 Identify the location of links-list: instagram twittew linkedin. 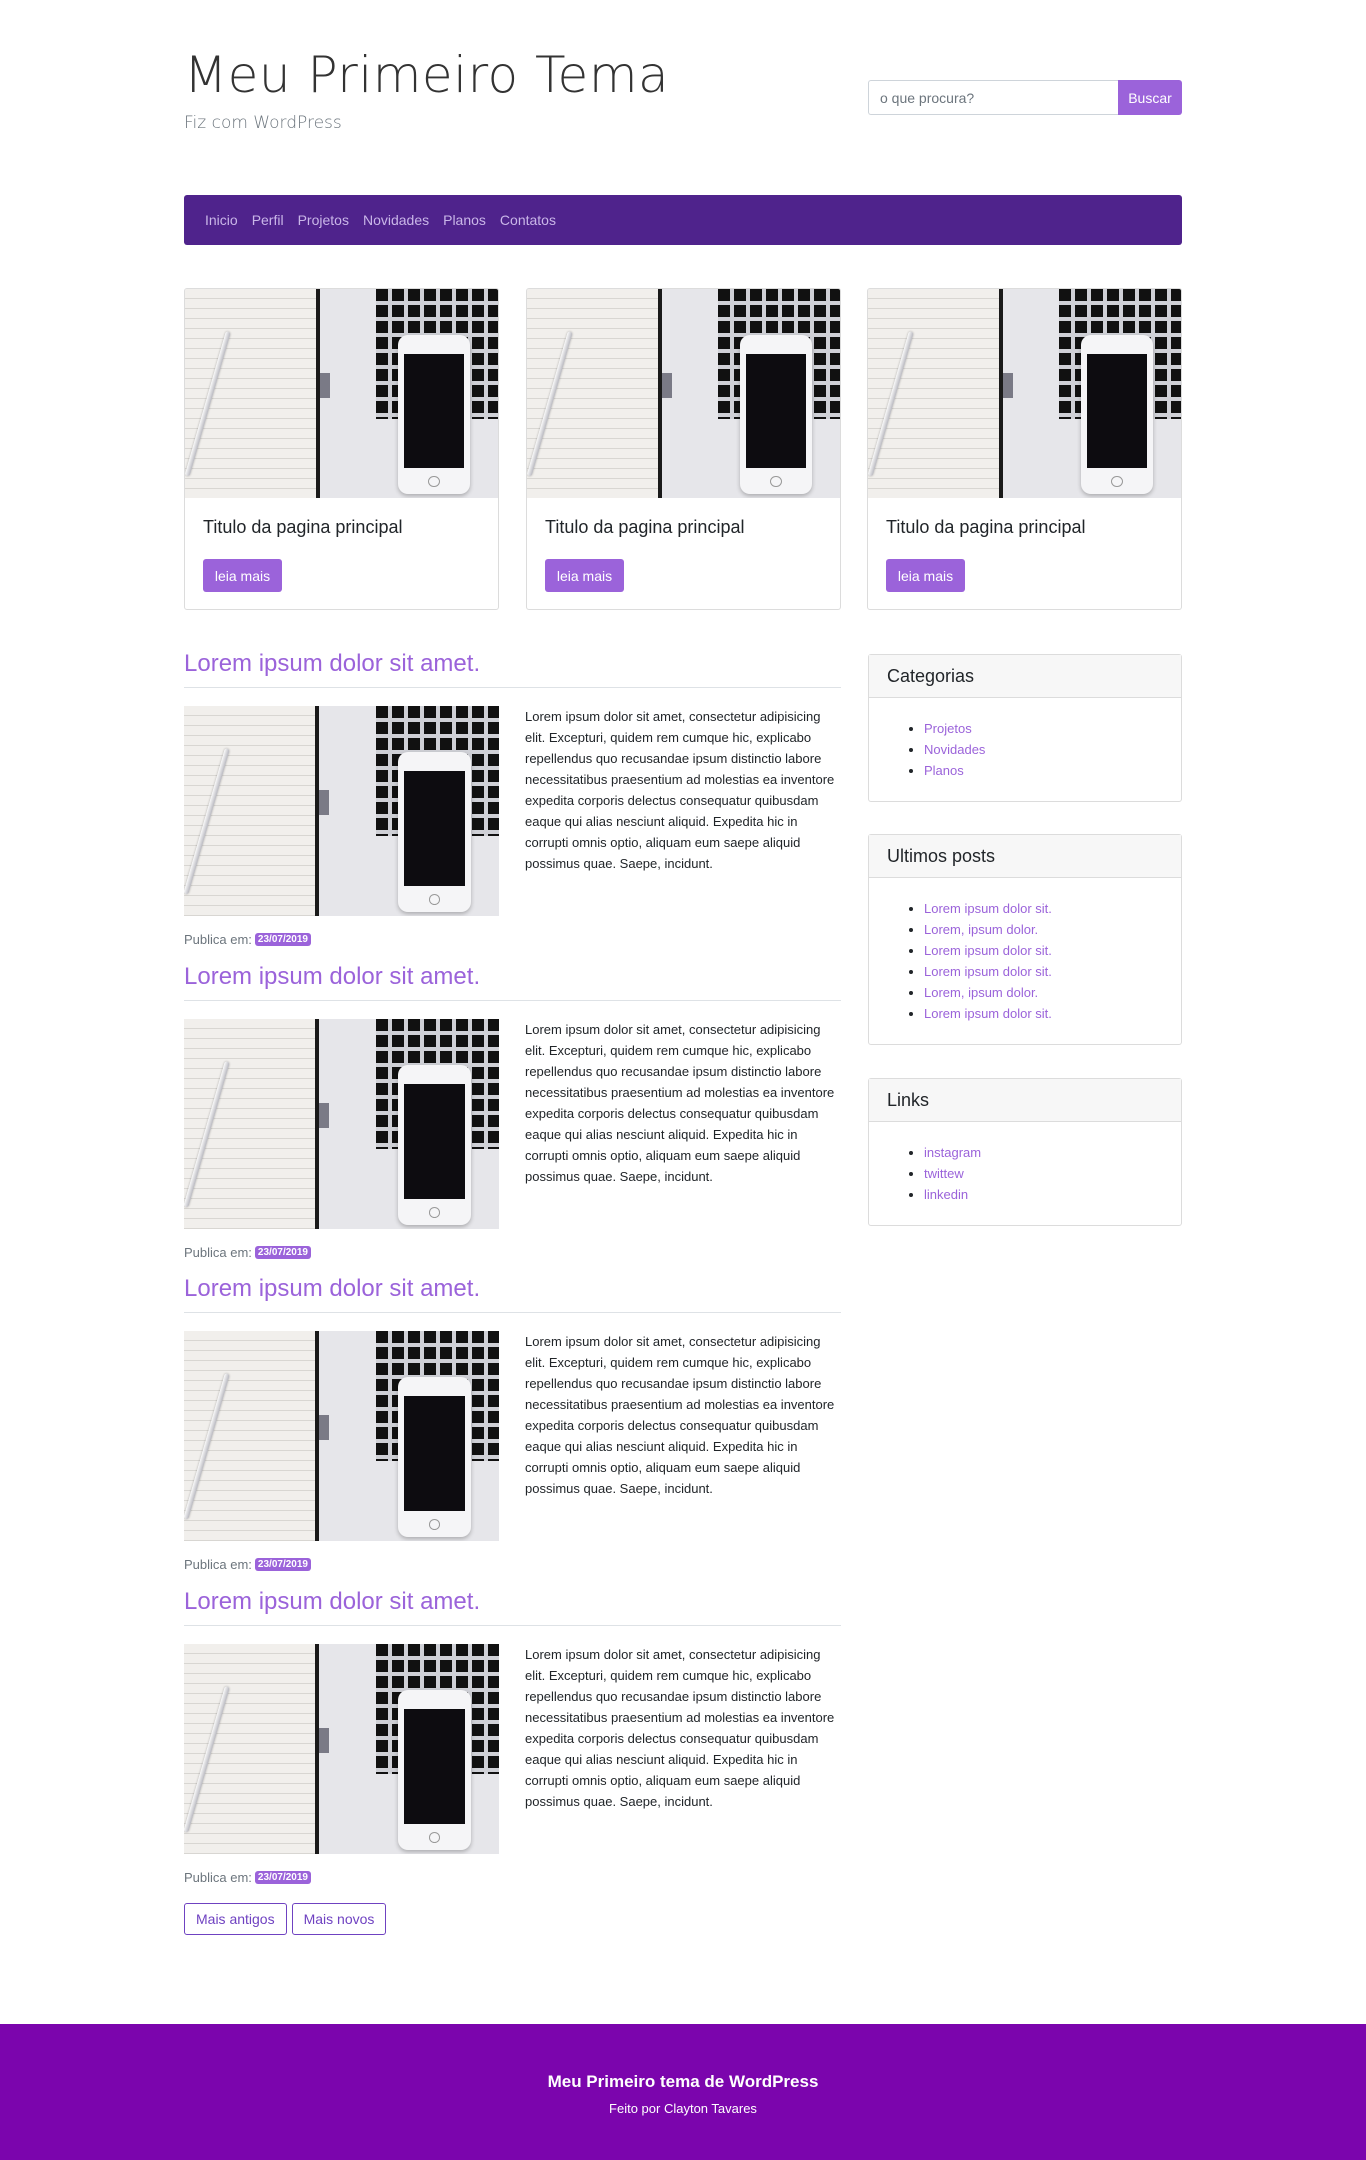
(1025, 1173).